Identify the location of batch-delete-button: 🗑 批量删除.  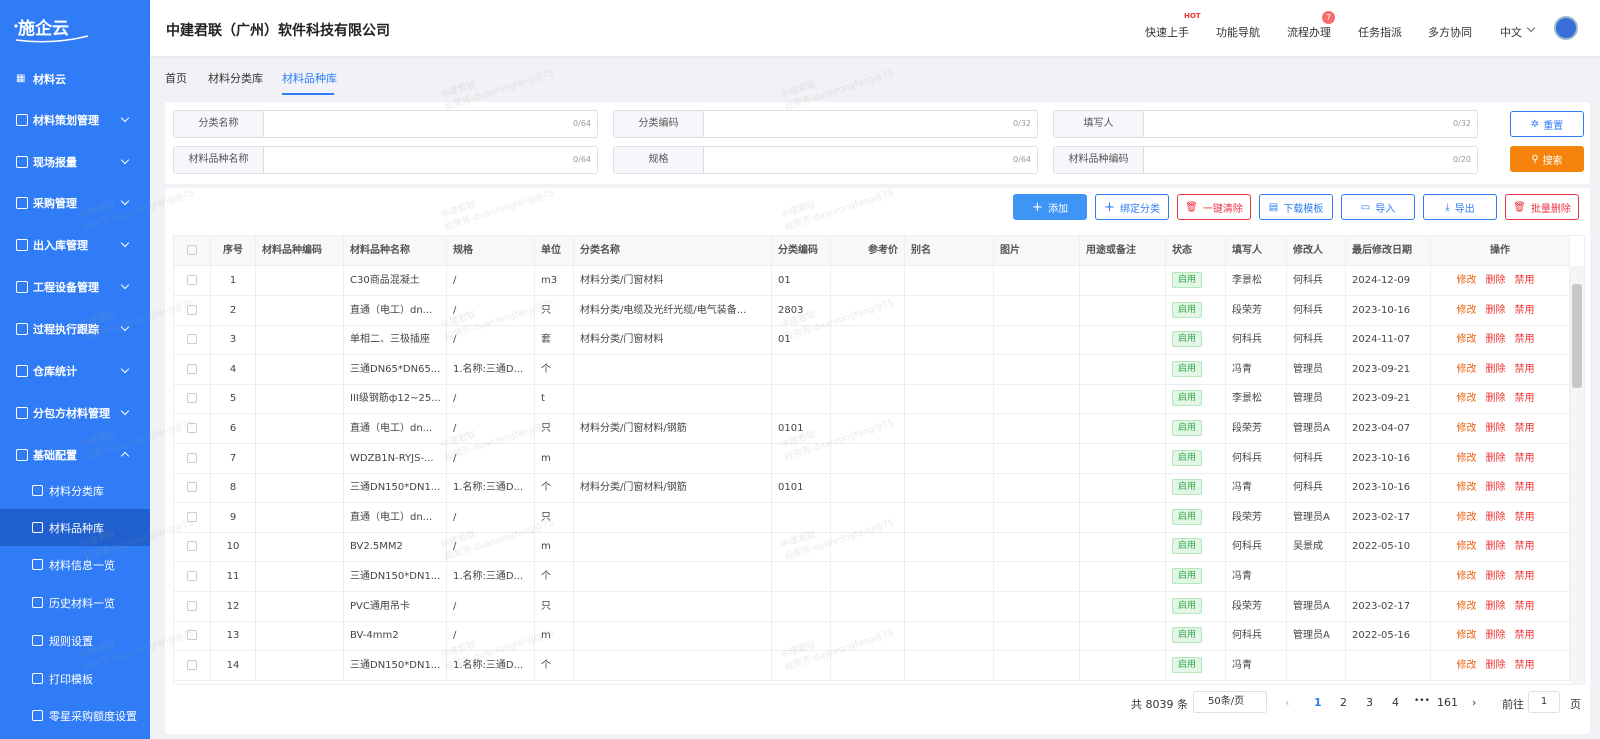
(1542, 207).